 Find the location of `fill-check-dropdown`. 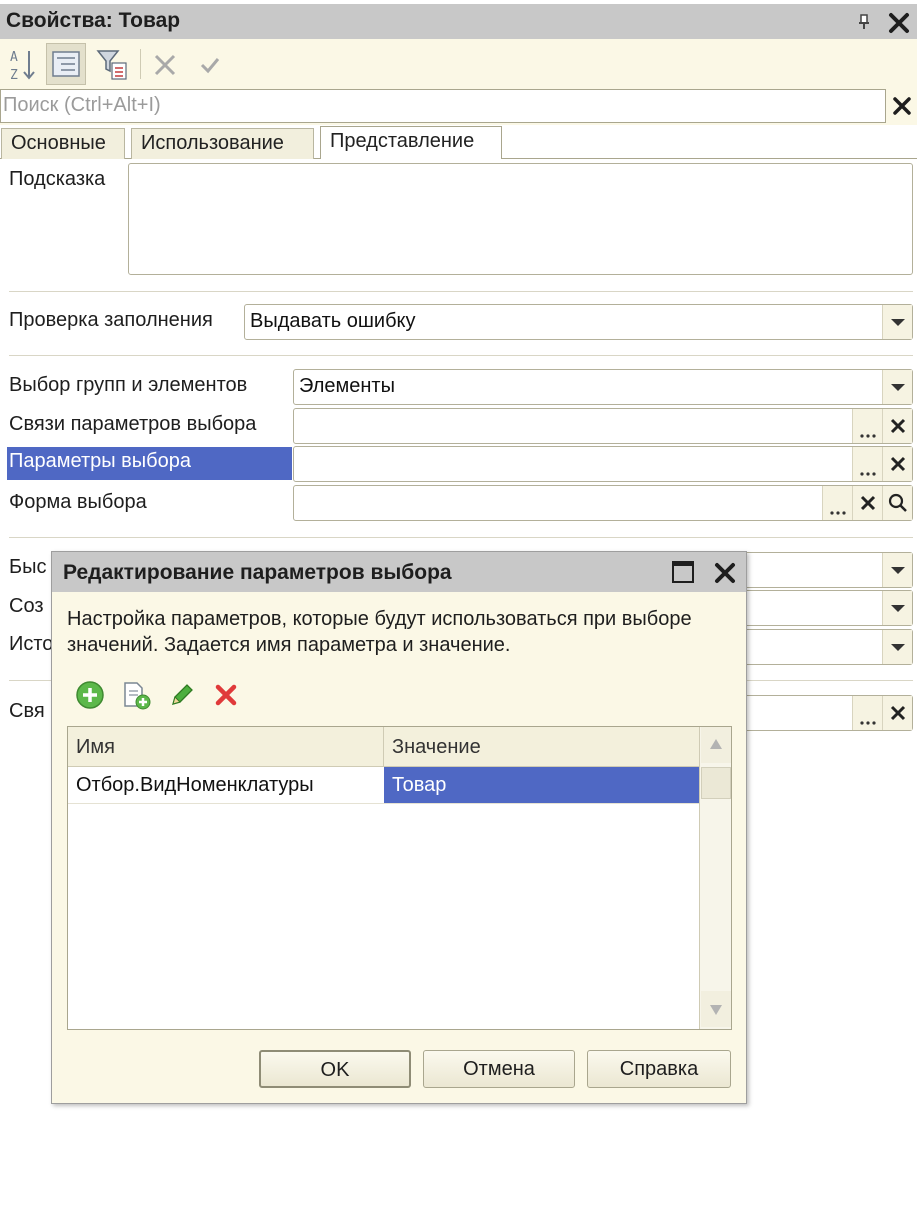

fill-check-dropdown is located at coordinates (897, 322).